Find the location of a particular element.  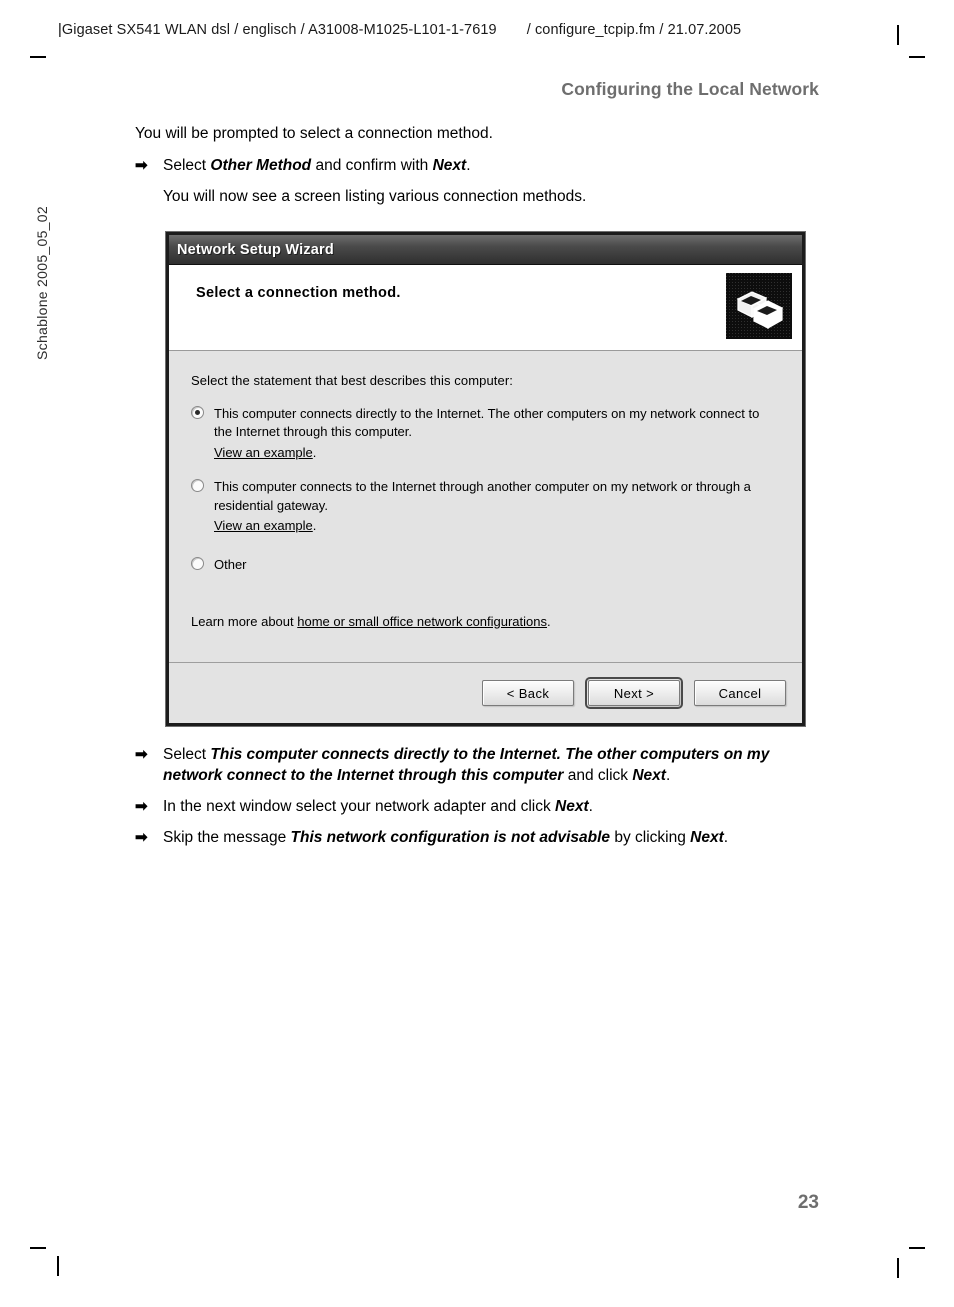

print-header-file-ref: / configure_tcpip.fm / 21.07.2005 is located at coordinates (634, 30).